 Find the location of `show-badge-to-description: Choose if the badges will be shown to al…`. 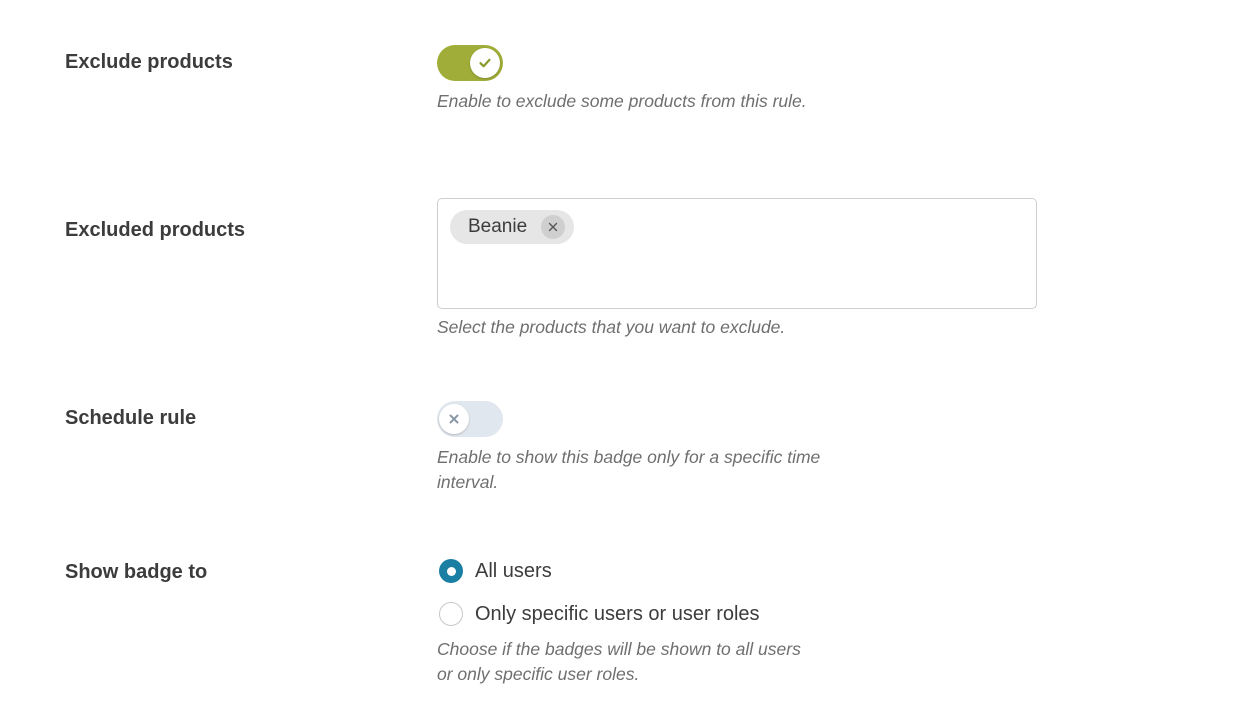

show-badge-to-description: Choose if the badges will be shown to al… is located at coordinates (619, 661).